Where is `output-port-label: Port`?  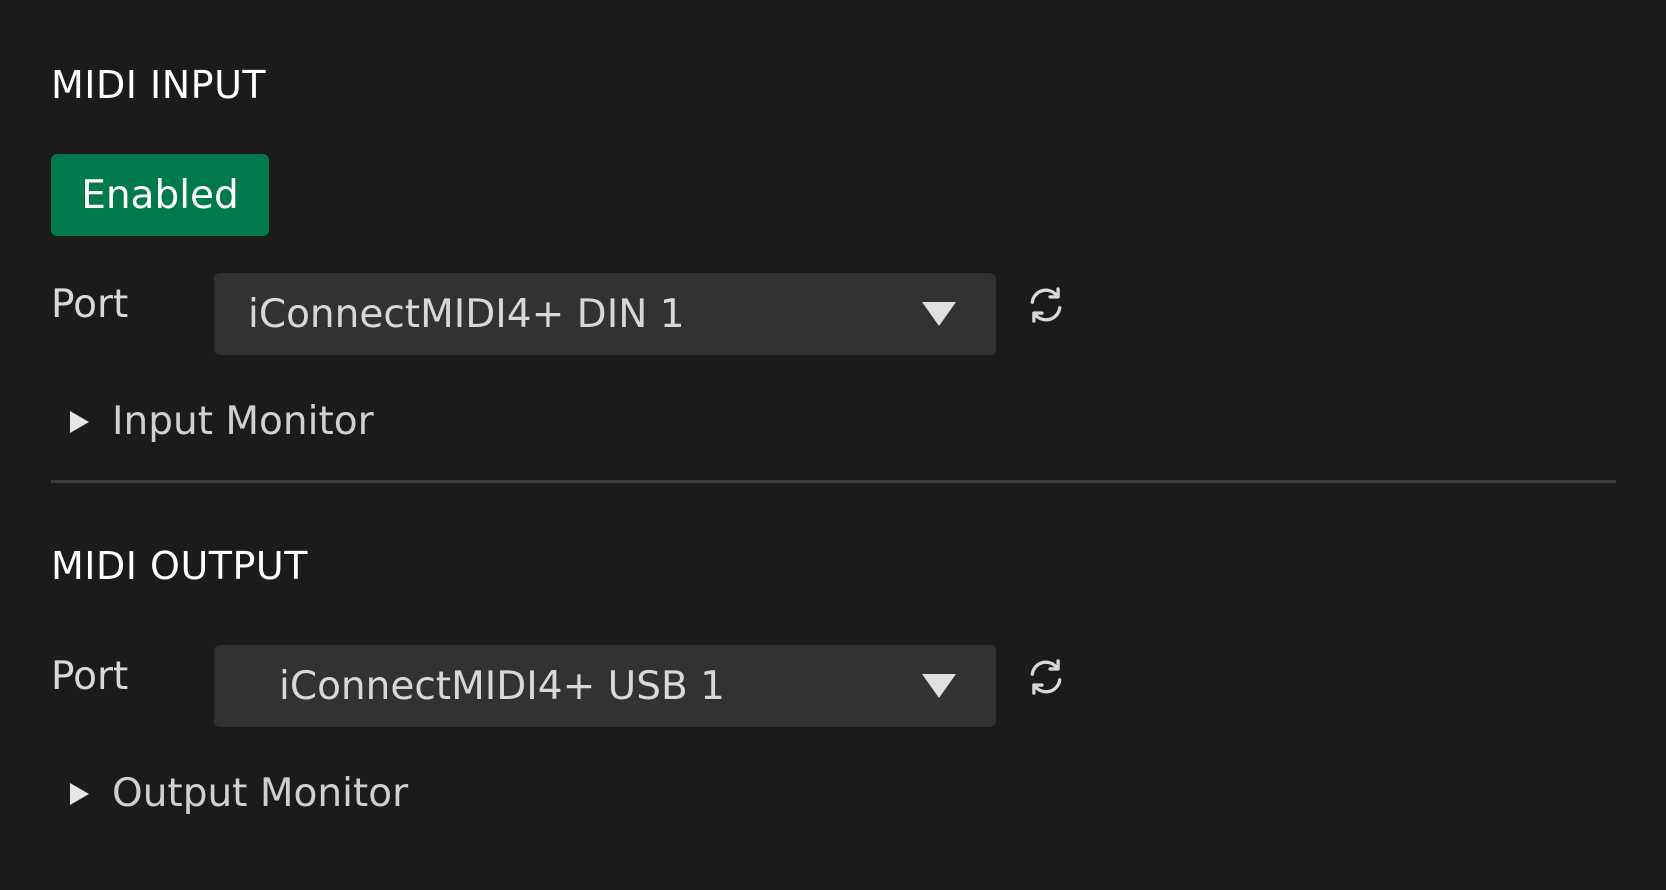 output-port-label: Port is located at coordinates (90, 676).